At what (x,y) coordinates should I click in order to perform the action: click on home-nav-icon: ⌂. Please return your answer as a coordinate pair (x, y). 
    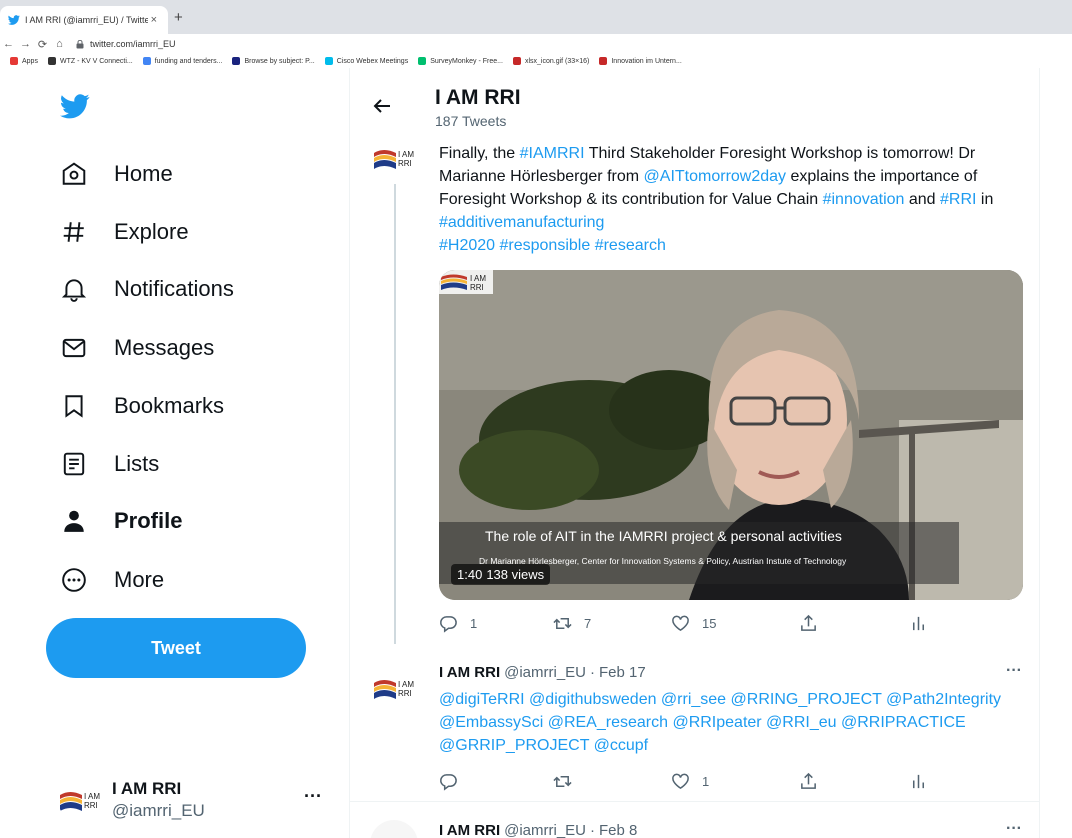
    Looking at the image, I should click on (59, 44).